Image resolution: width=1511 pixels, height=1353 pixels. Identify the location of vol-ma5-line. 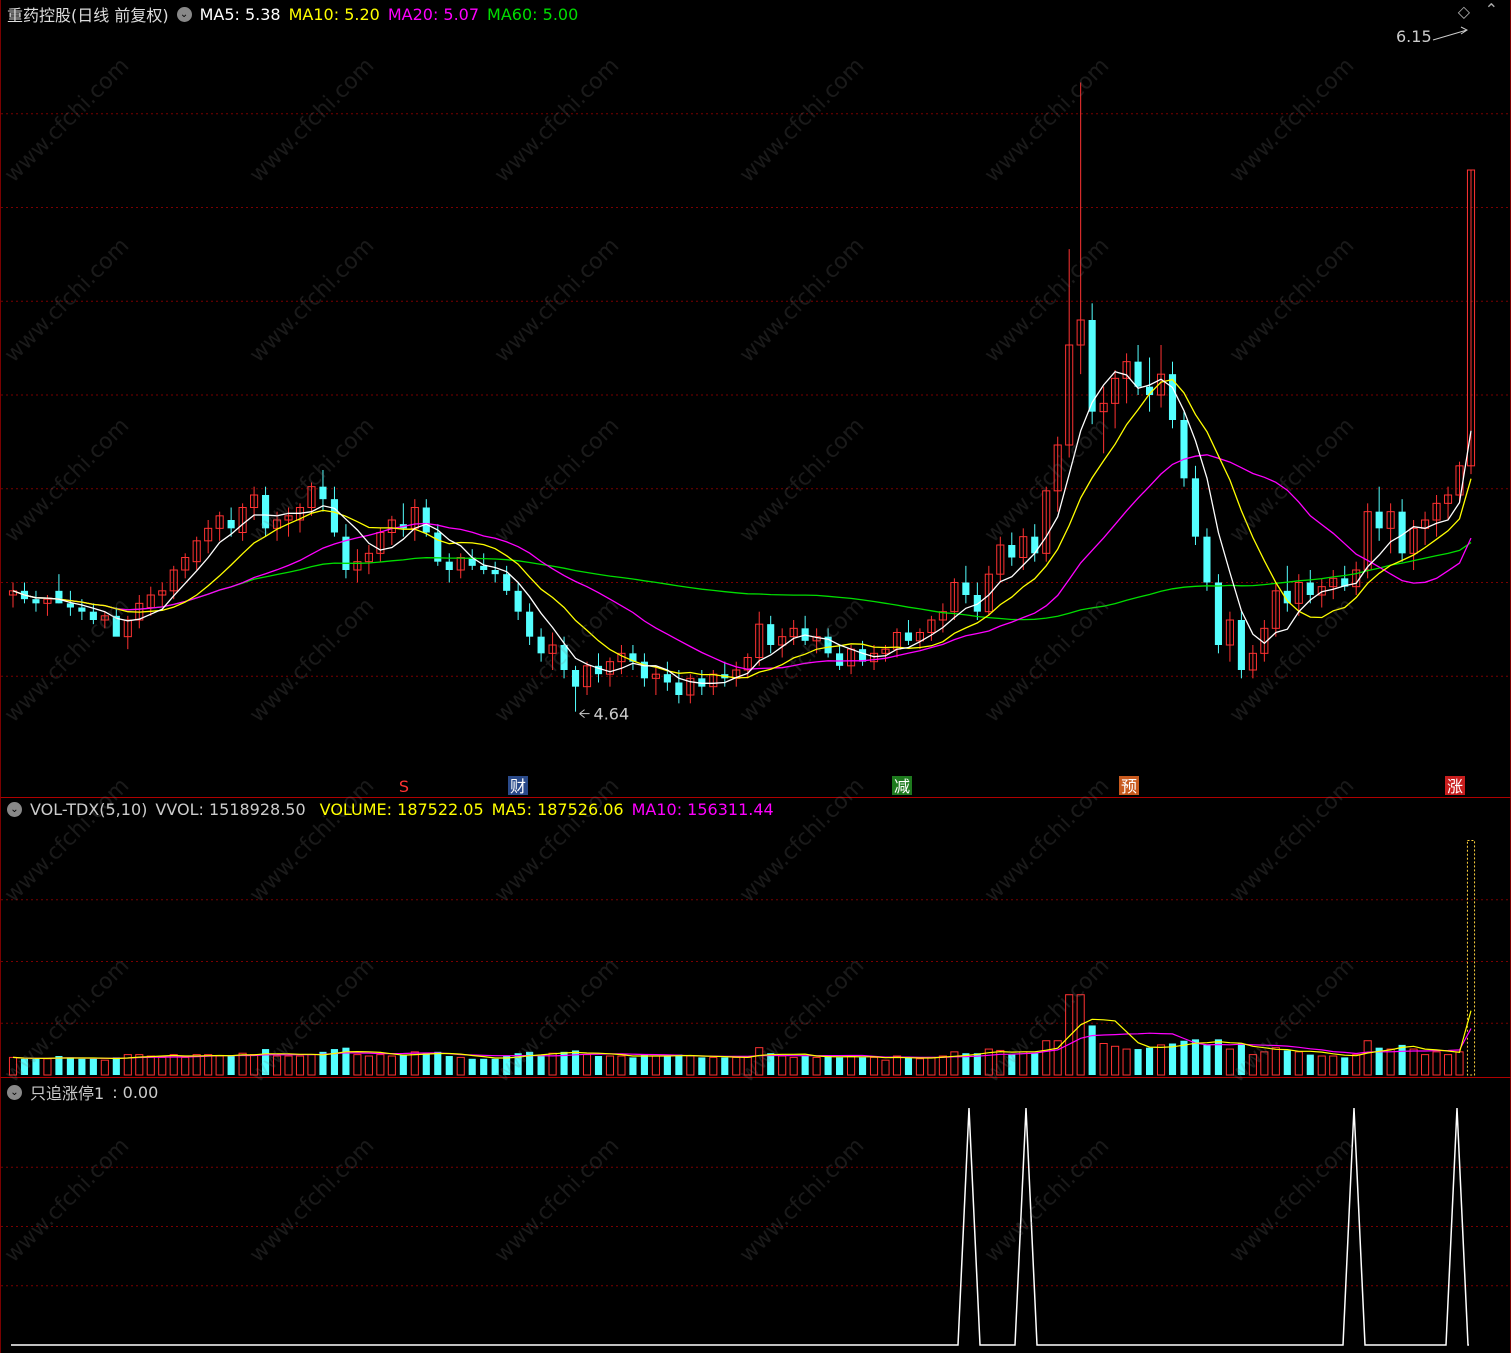
(742, 1035).